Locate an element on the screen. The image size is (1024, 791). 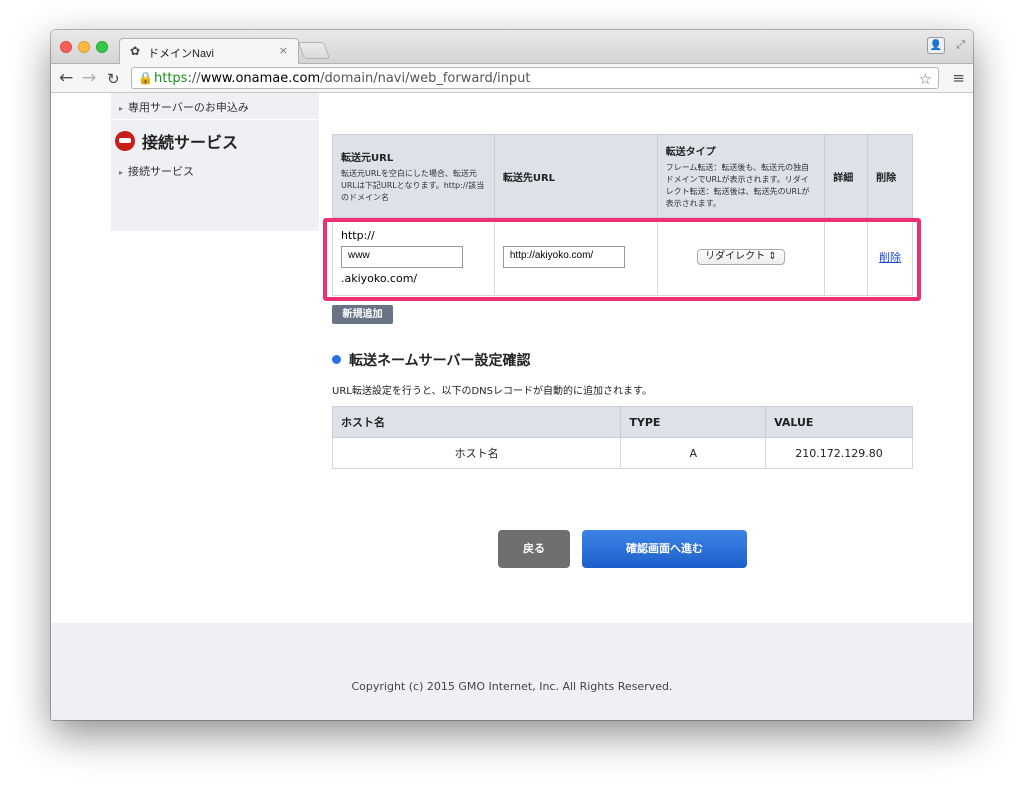
dns-table: ホスト名 TYPE VALUE ホスト名 A 210.172.129.80 is located at coordinates (622, 437).